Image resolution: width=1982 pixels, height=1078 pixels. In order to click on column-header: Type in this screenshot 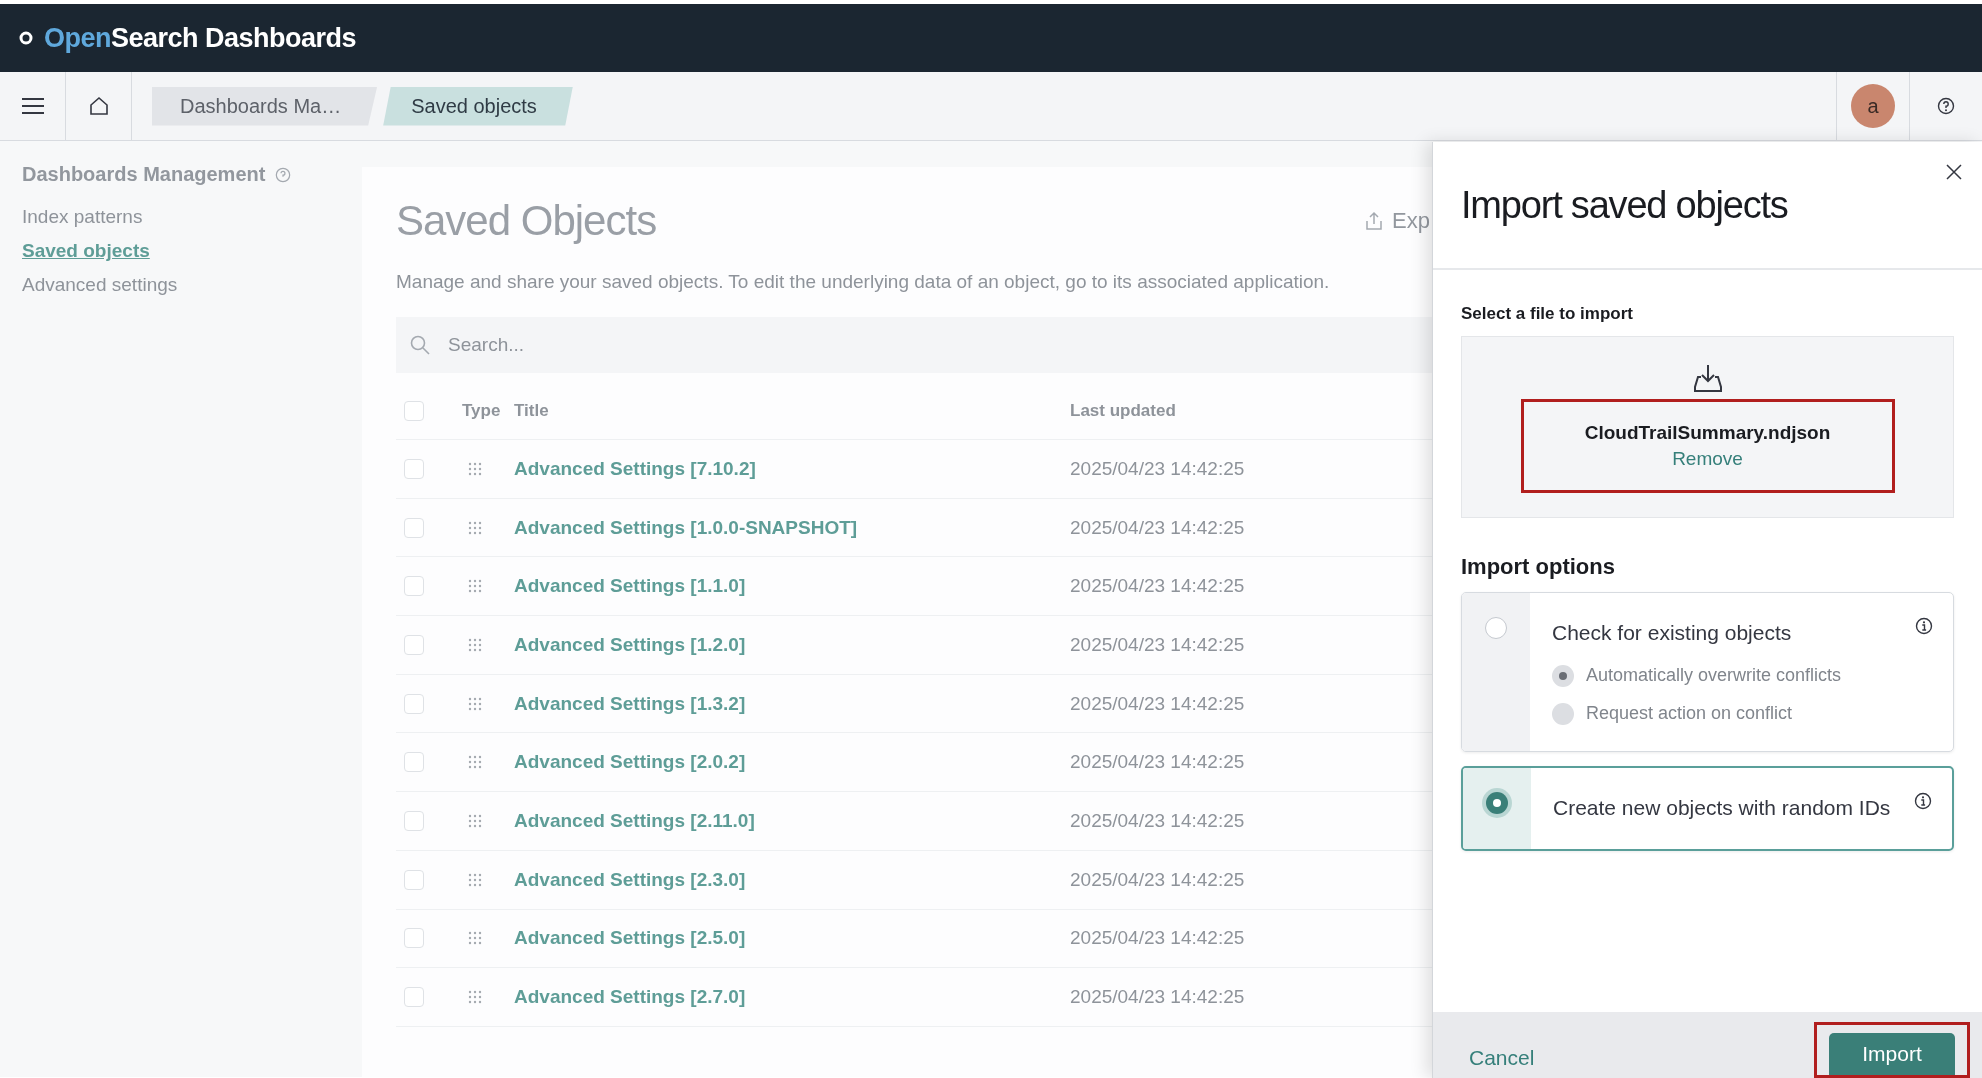, I will do `click(488, 411)`.